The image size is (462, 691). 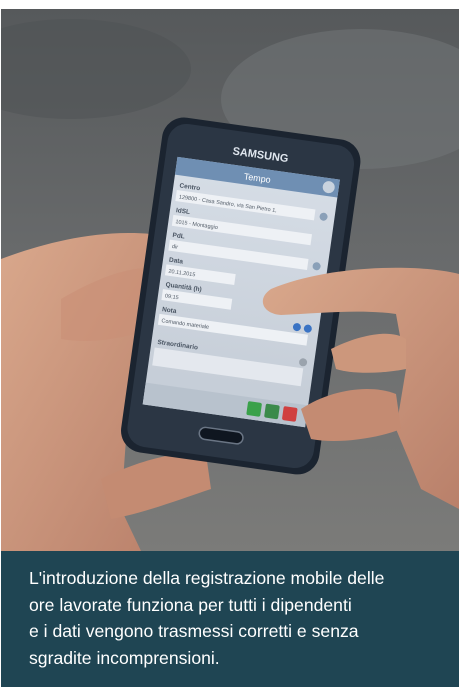 I want to click on field-value-pdl: dir, so click(x=174, y=247).